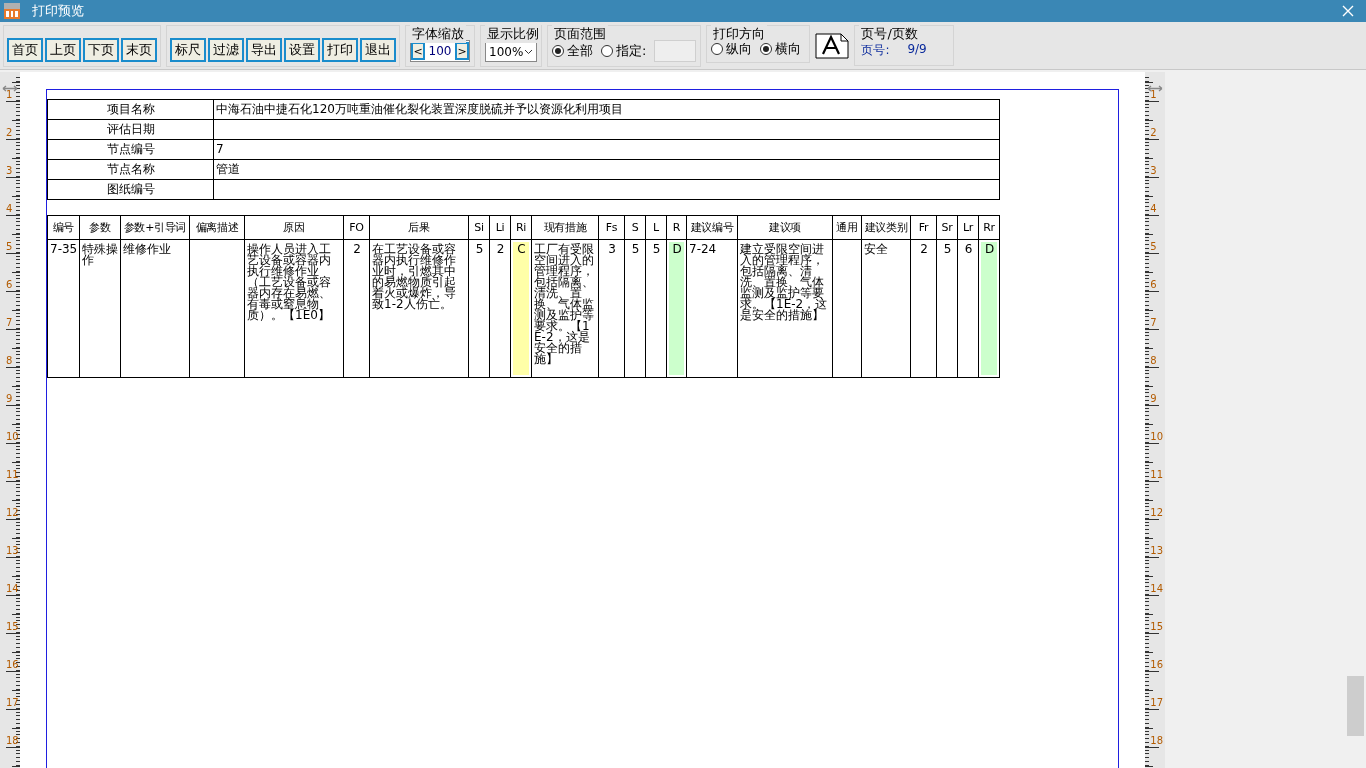 This screenshot has width=1366, height=768. I want to click on table-cell: 操作人员进入工艺设备或容器内执行维修作业（工艺设备或容器内存在易燃、有毒或窒息物质）。【1E0】, so click(294, 308).